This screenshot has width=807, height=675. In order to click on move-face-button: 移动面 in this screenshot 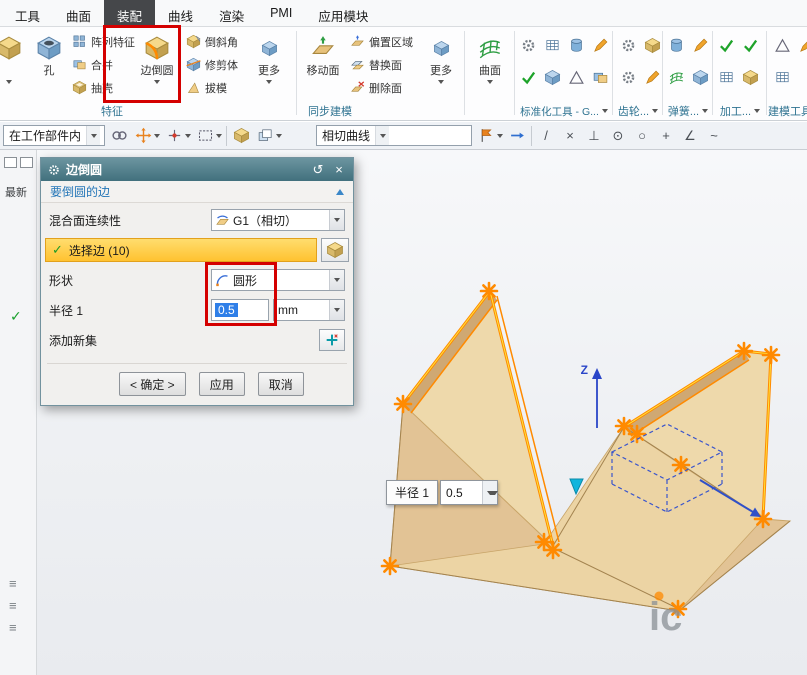, I will do `click(323, 65)`.